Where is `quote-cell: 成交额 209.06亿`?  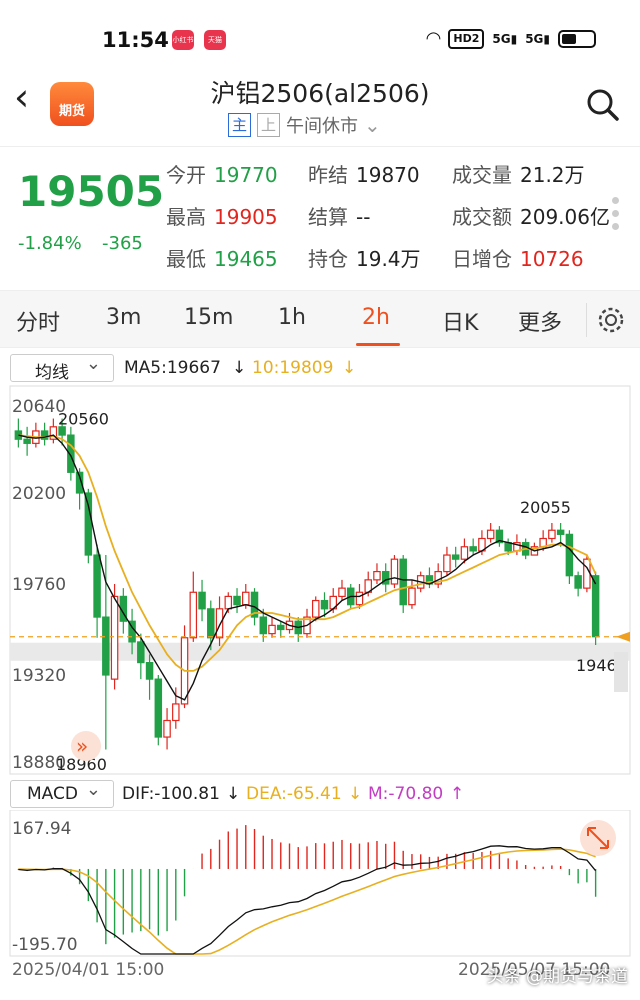 quote-cell: 成交额 209.06亿 is located at coordinates (531, 215).